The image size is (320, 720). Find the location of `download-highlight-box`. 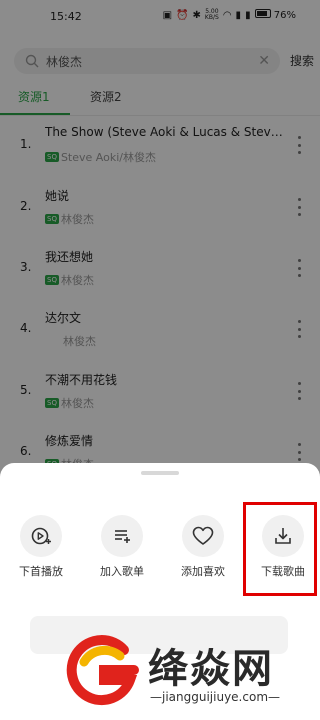

download-highlight-box is located at coordinates (280, 549).